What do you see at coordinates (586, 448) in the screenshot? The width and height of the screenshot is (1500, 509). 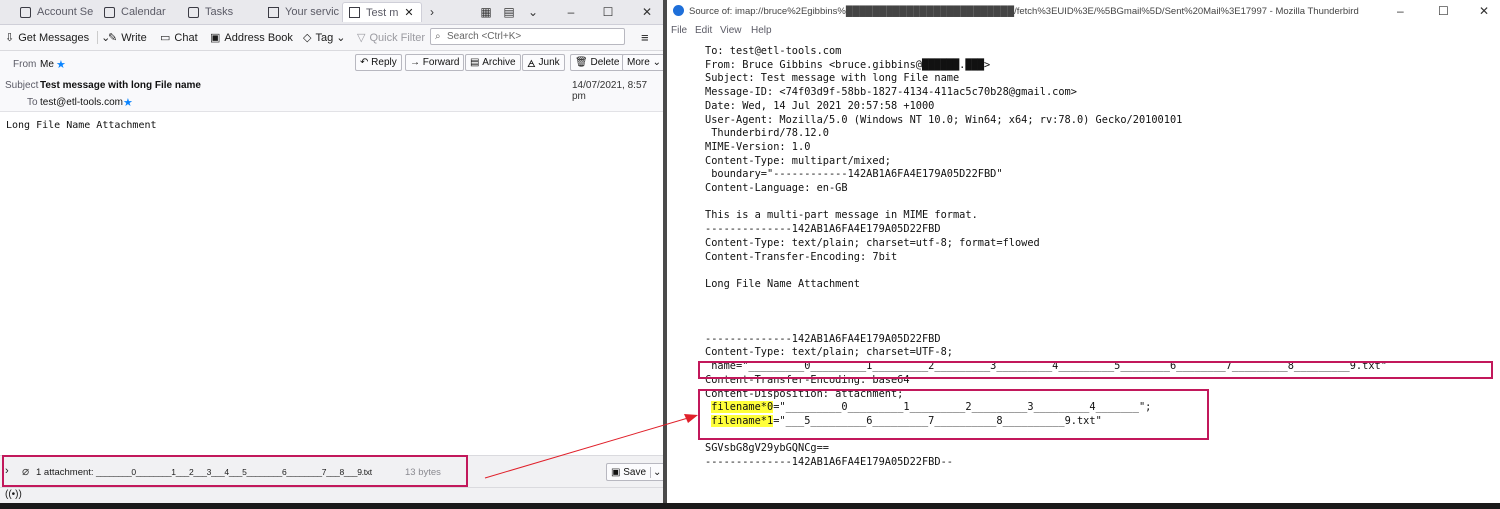 I see `arrow-line` at bounding box center [586, 448].